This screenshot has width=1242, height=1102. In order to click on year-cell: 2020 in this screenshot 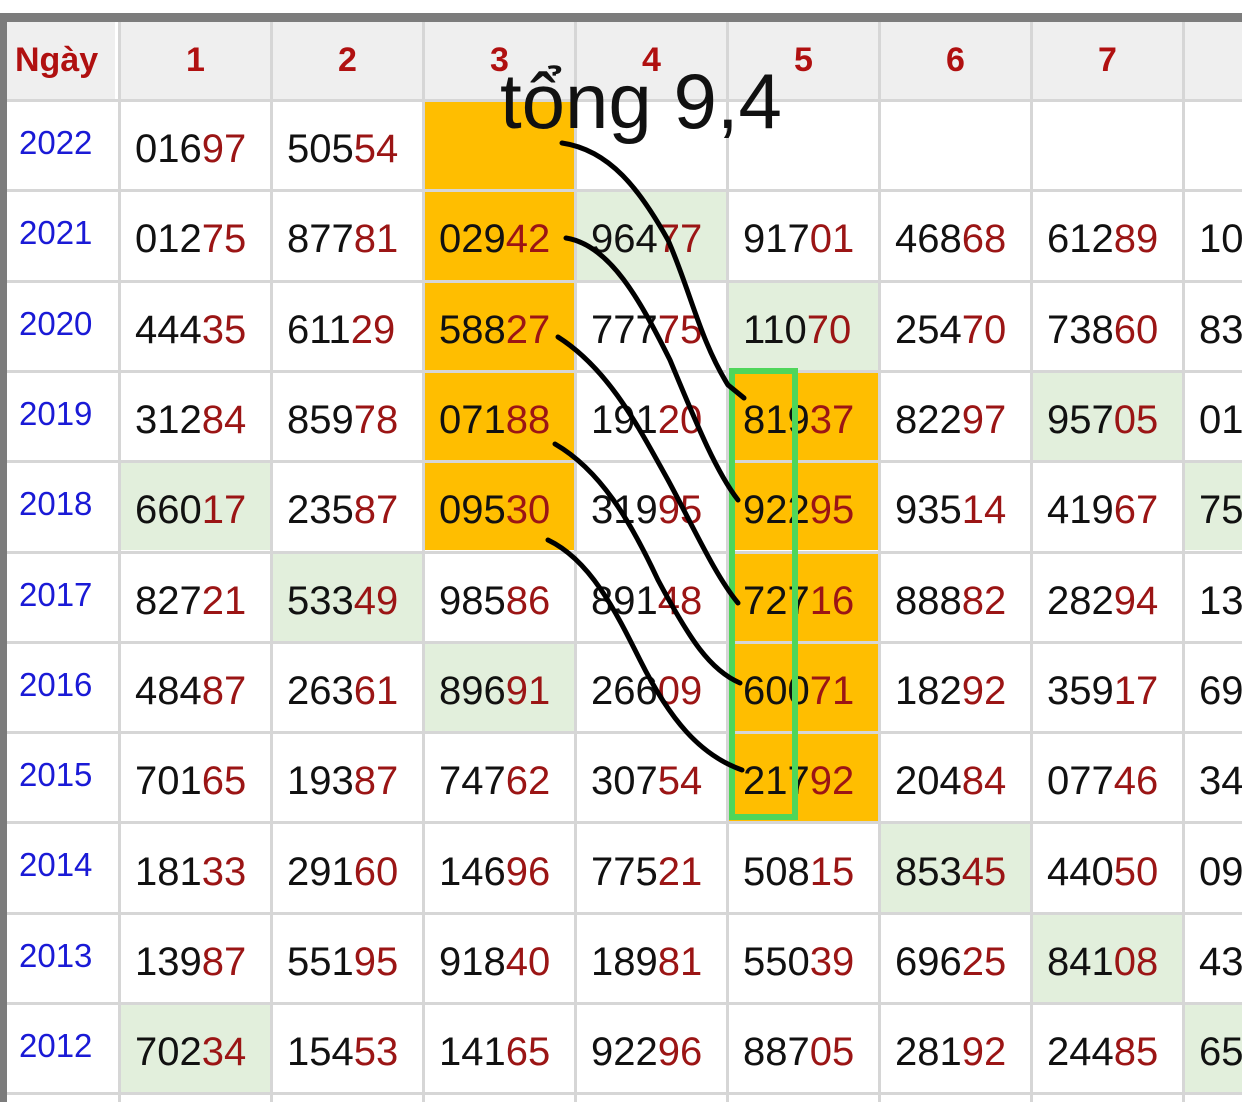, I will do `click(62, 326)`.